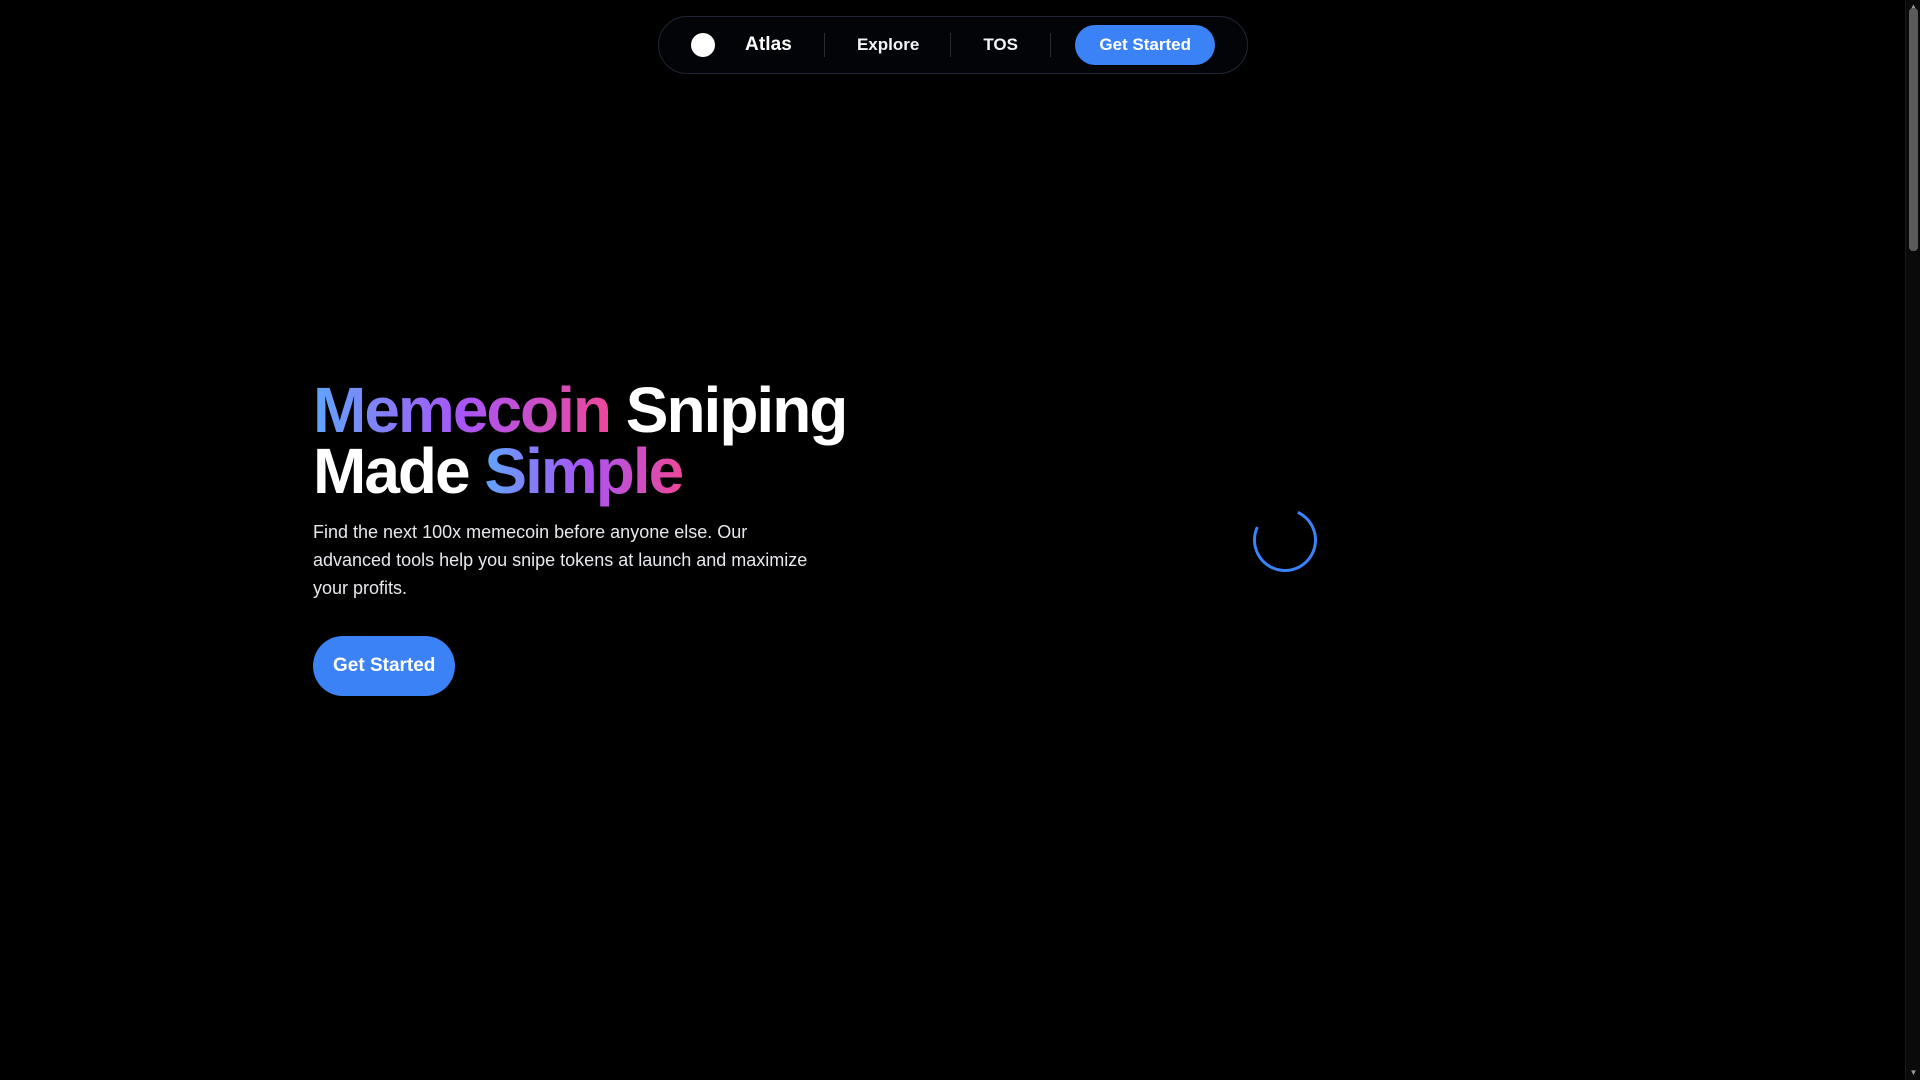 This screenshot has height=1080, width=1920. I want to click on top-nav: Atlas Explore TOS Get Started, so click(953, 45).